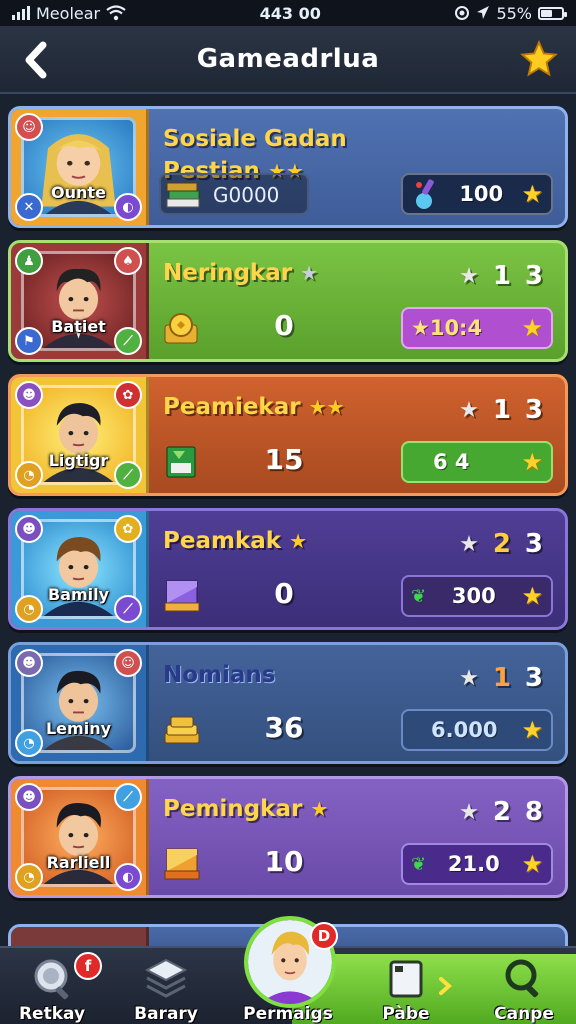 Image resolution: width=576 pixels, height=1024 pixels. Describe the element at coordinates (80, 435) in the screenshot. I see `character-portrait: Ligtigr ☻ ✿ ◔ ⟋` at that location.